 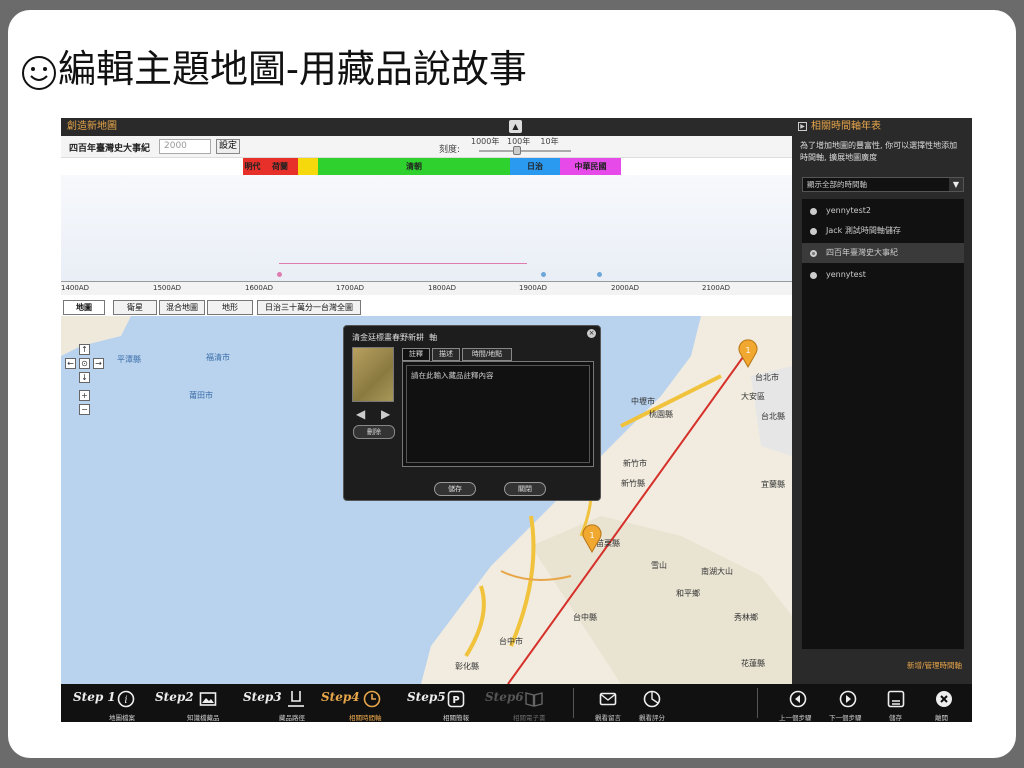 I want to click on tab-annotation: 註釋, so click(x=416, y=354).